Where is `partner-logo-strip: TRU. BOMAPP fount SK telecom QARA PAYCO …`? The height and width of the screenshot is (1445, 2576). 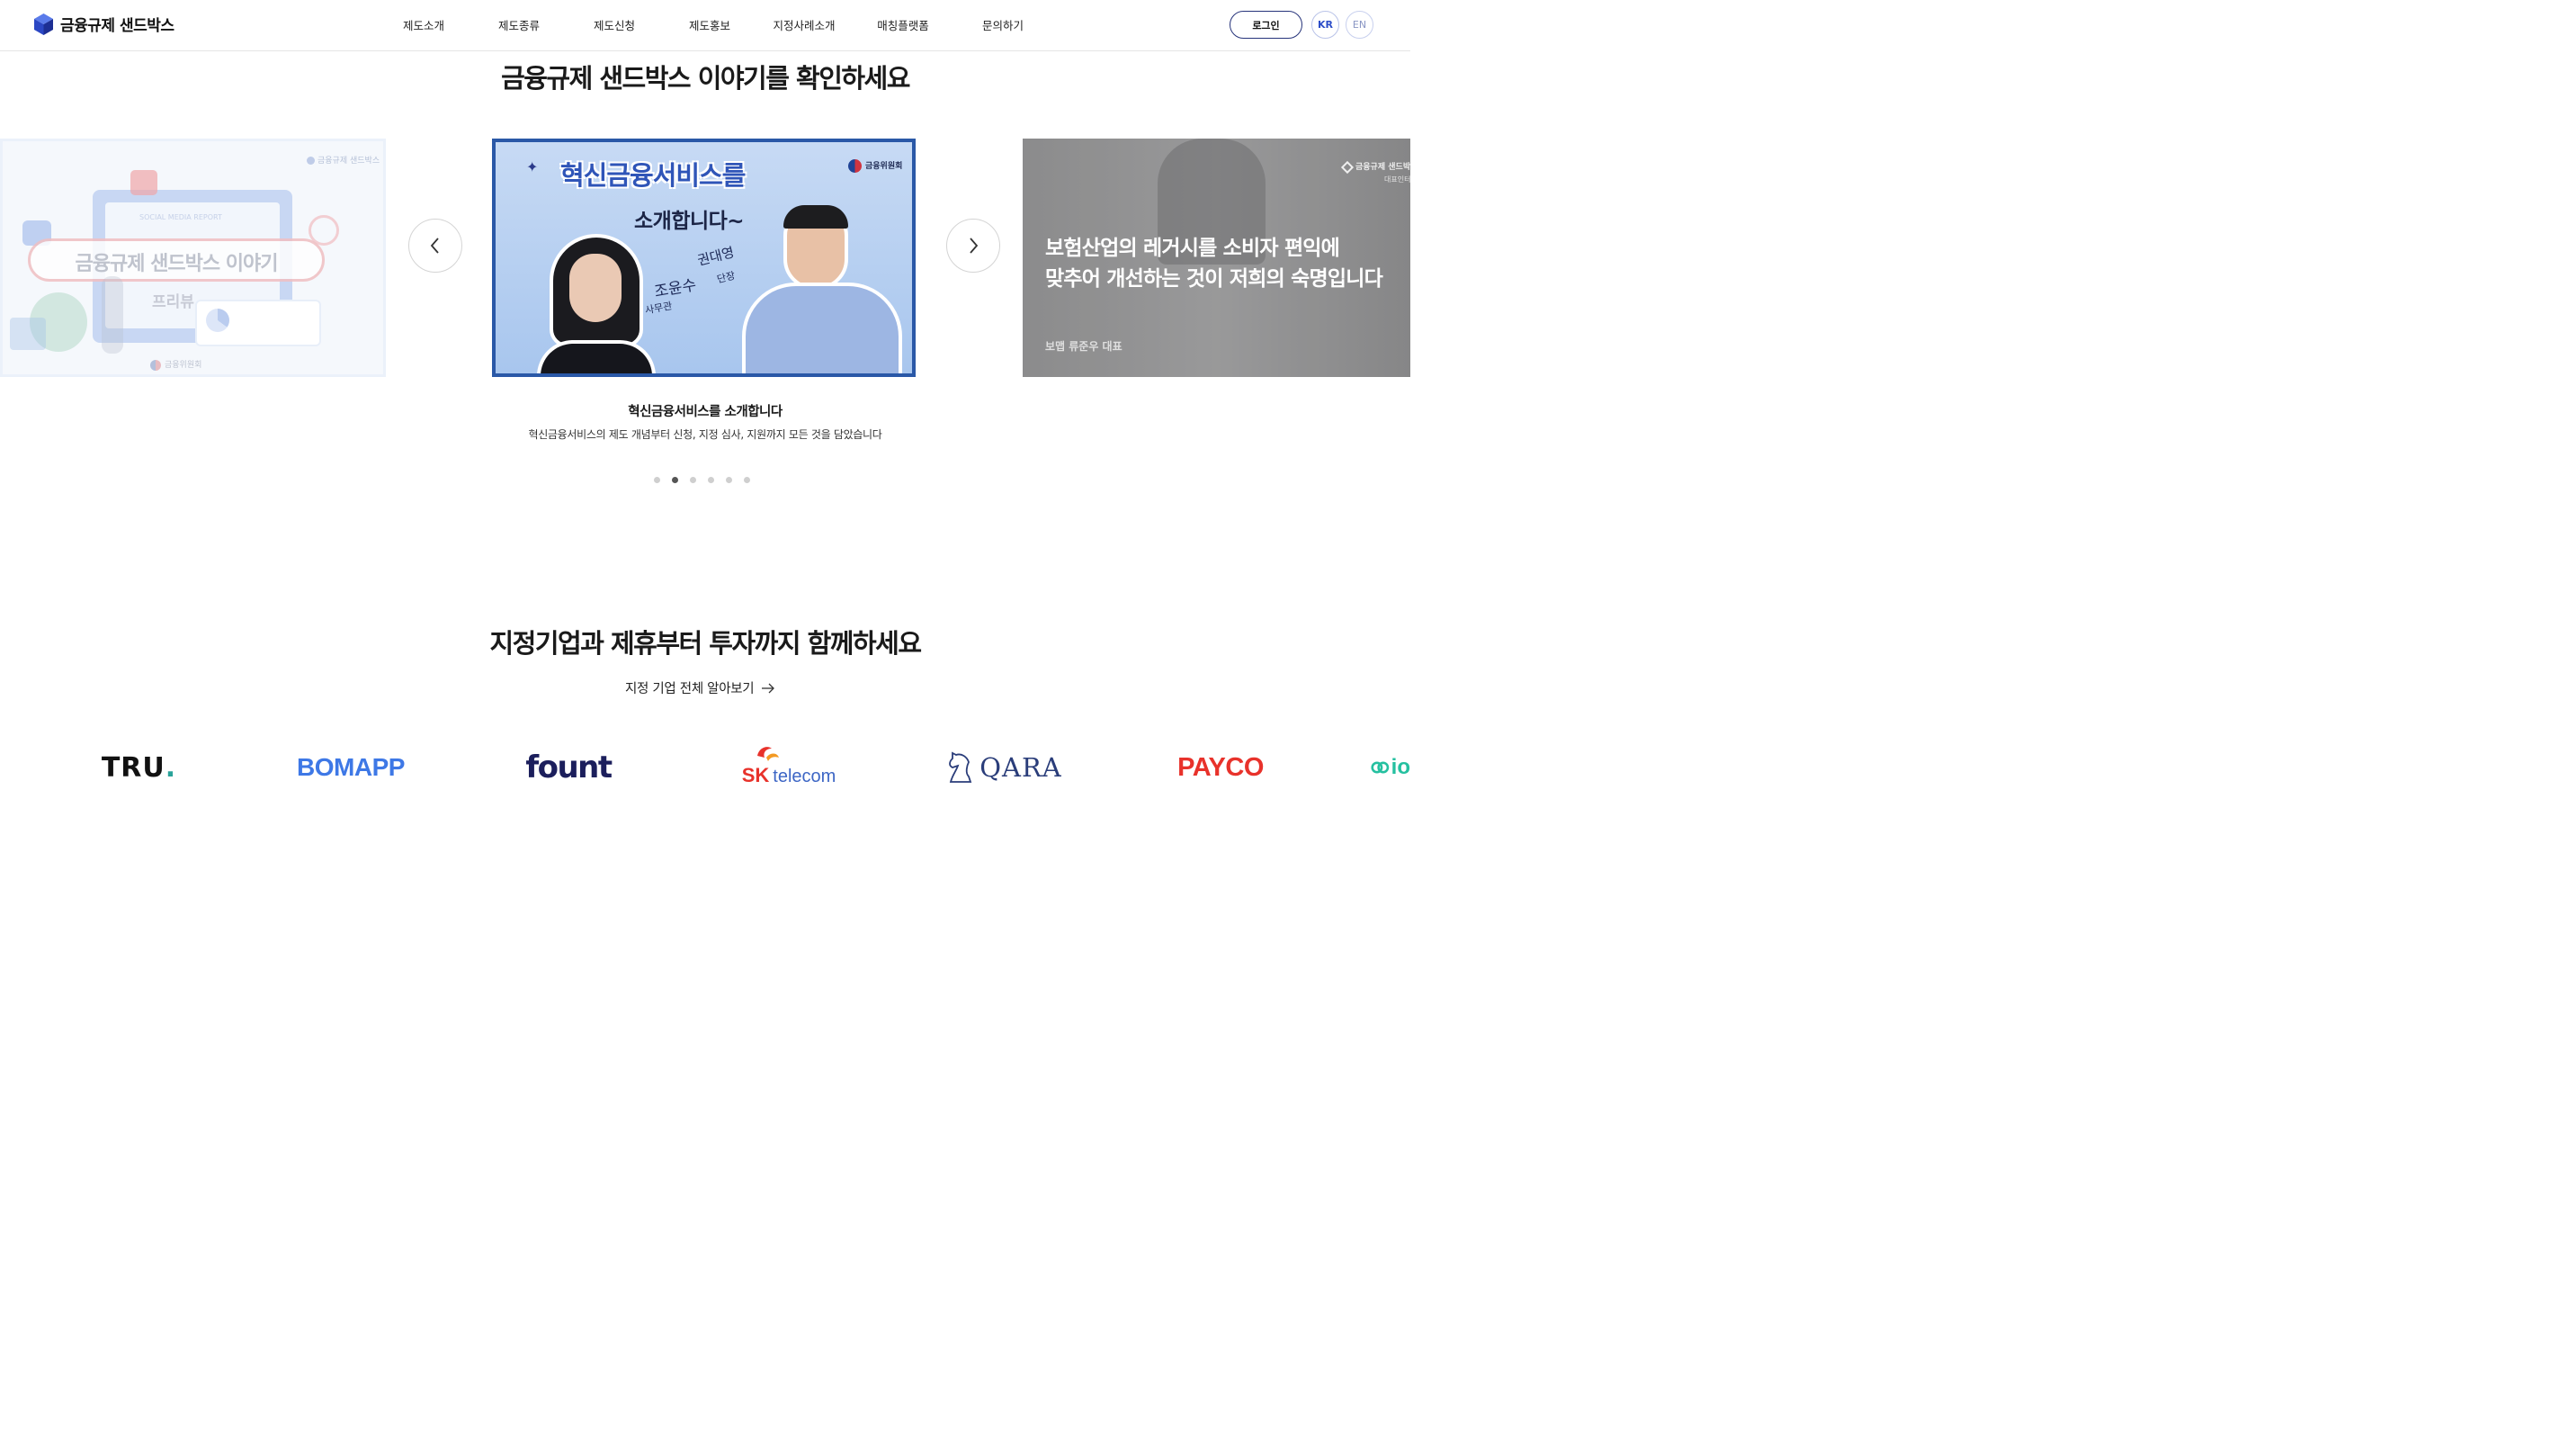 partner-logo-strip: TRU. BOMAPP fount SK telecom QARA PAYCO … is located at coordinates (705, 767).